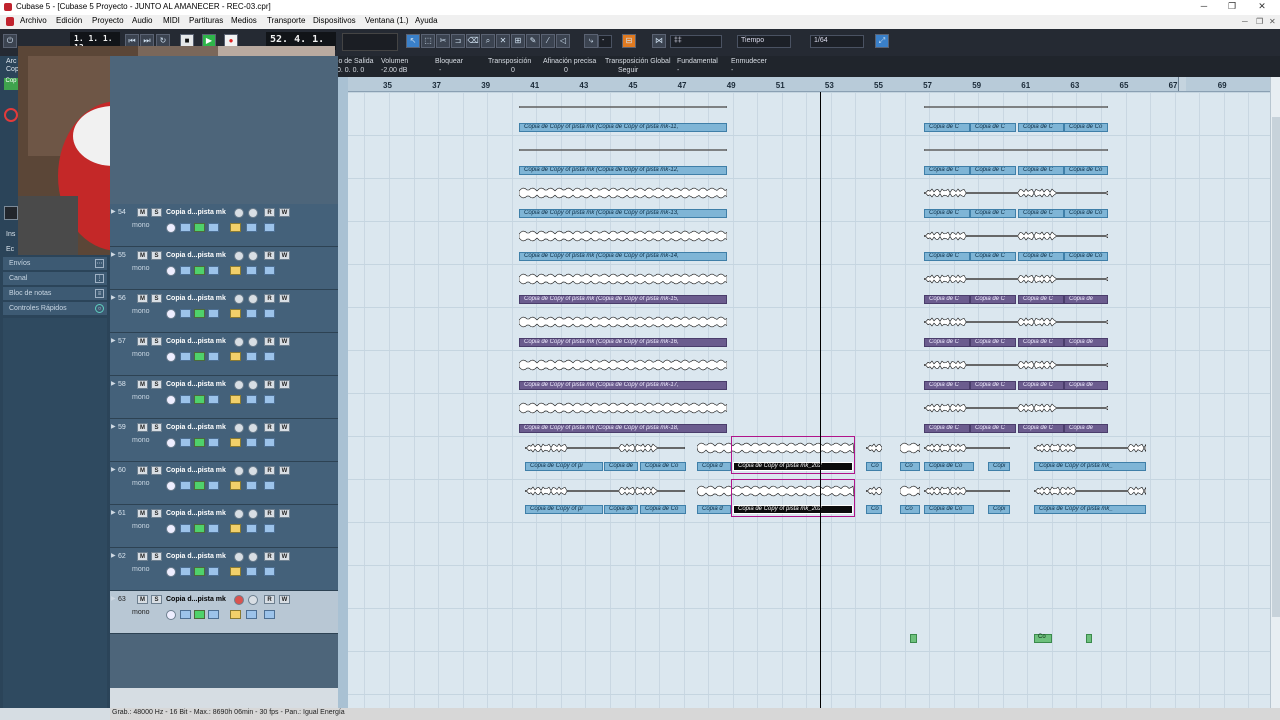  I want to click on midi-event, so click(913, 638).